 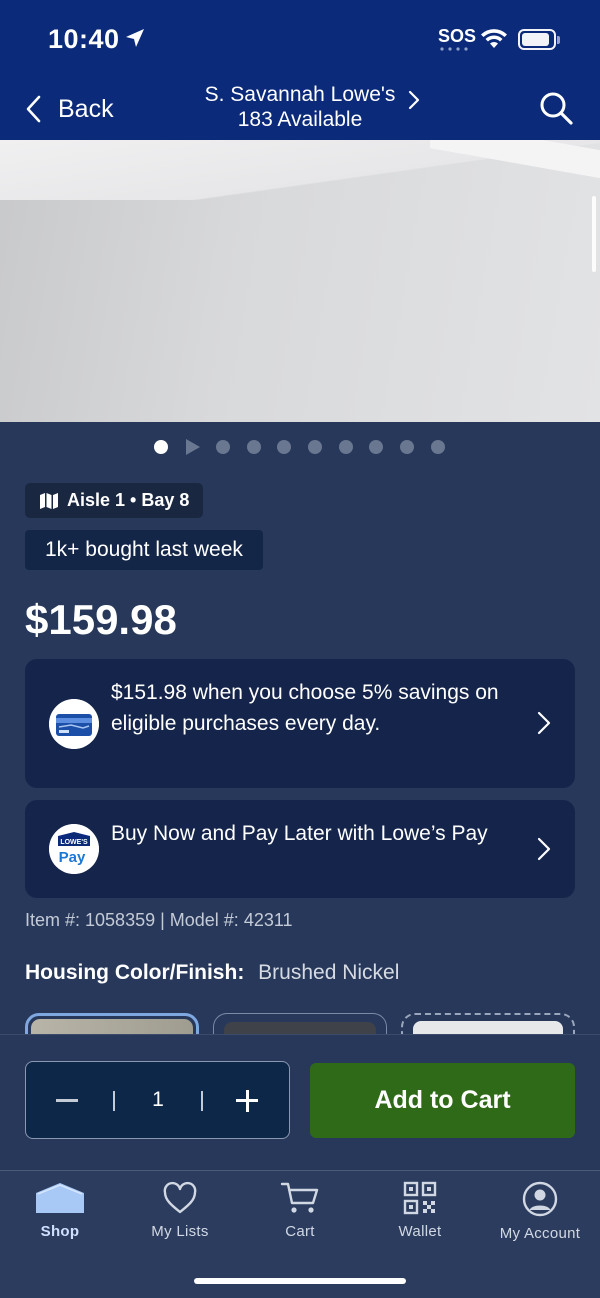 What do you see at coordinates (193, 447) in the screenshot?
I see `video-play-icon` at bounding box center [193, 447].